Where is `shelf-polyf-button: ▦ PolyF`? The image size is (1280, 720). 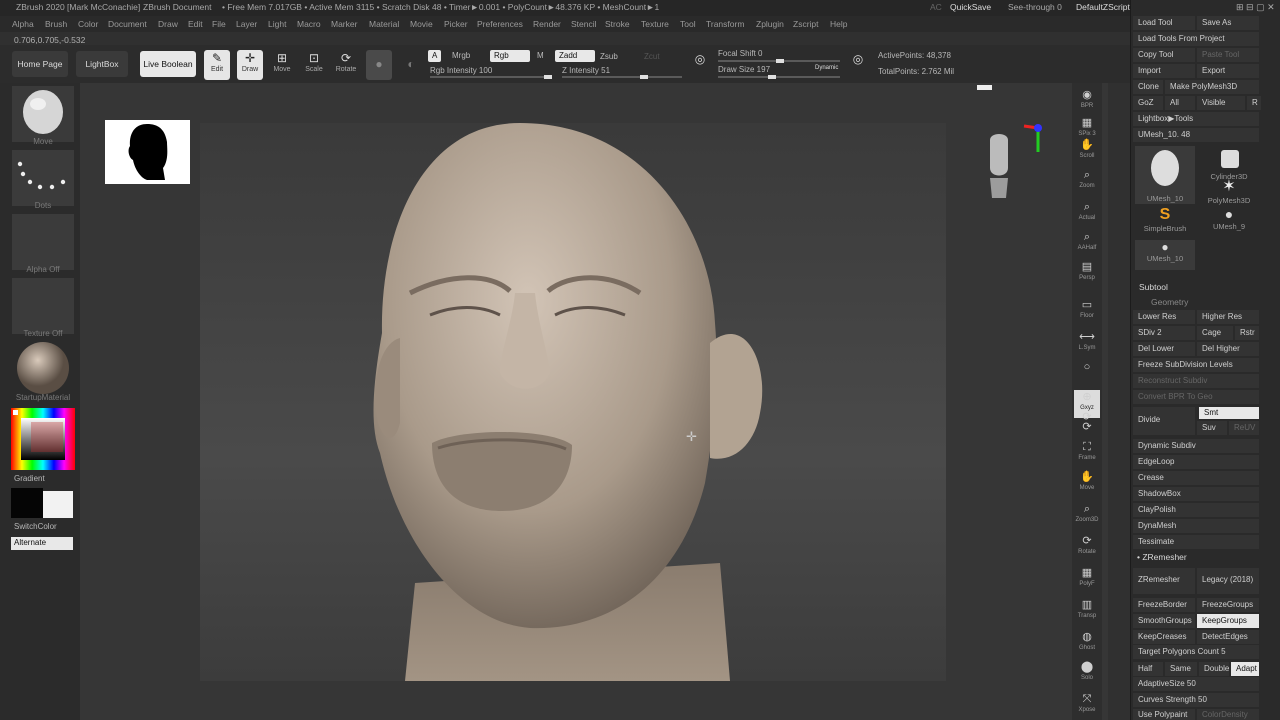 shelf-polyf-button: ▦ PolyF is located at coordinates (1087, 580).